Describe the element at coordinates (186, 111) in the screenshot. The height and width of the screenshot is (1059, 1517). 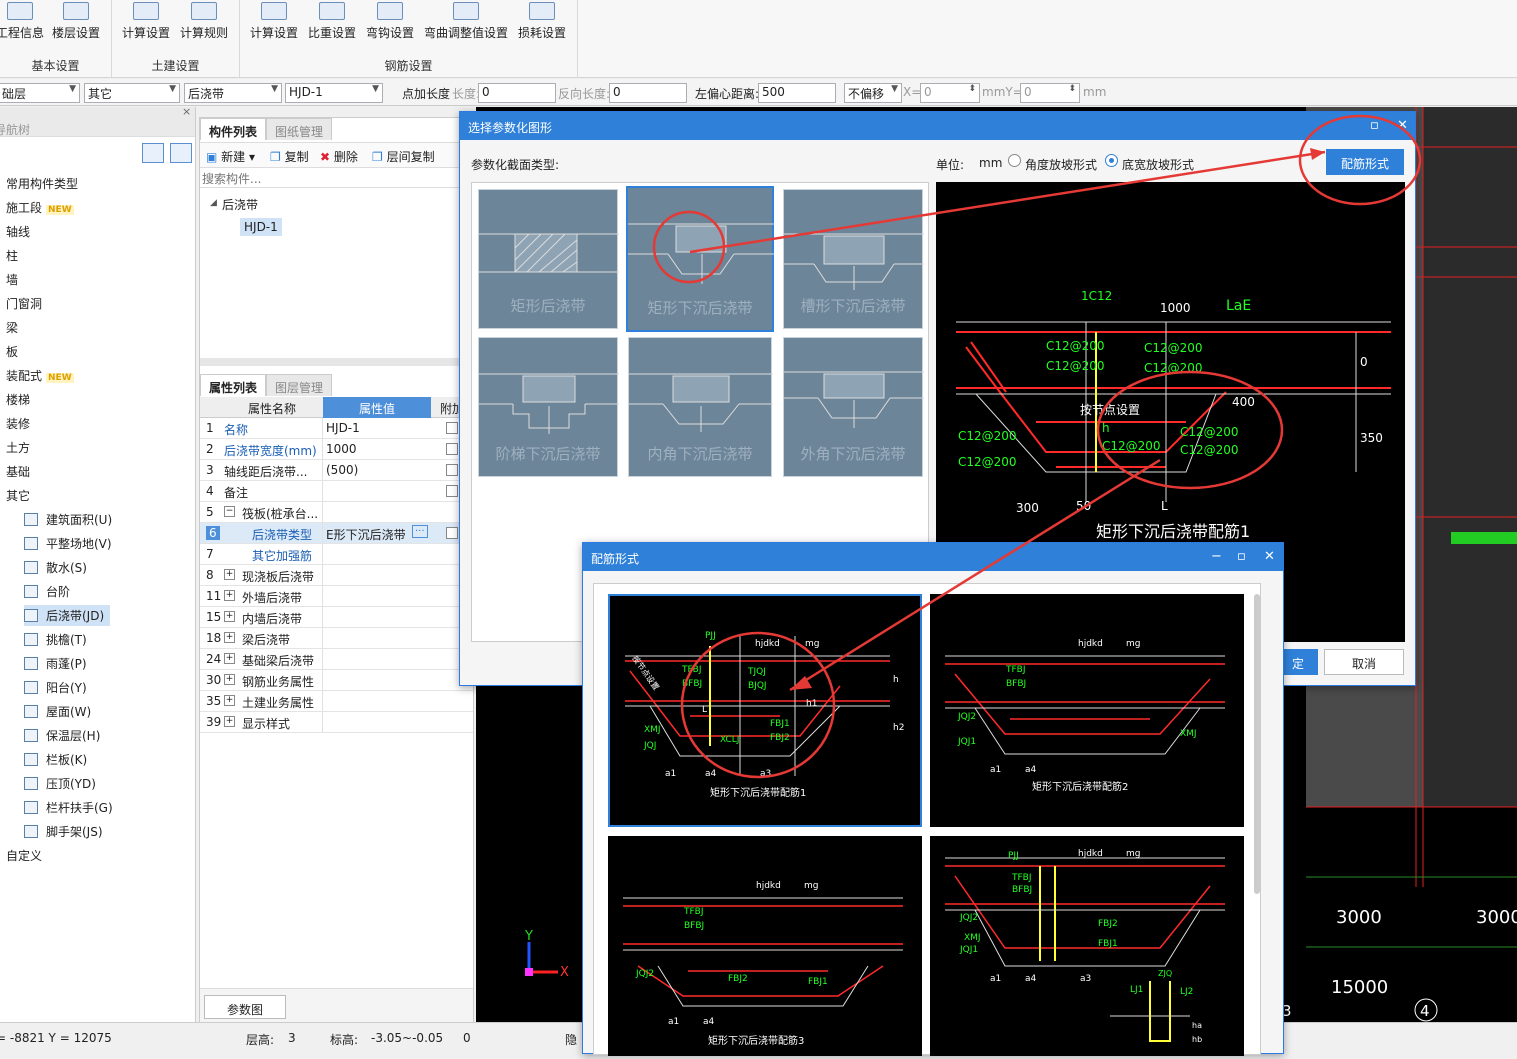
I see `close-icon: ×` at that location.